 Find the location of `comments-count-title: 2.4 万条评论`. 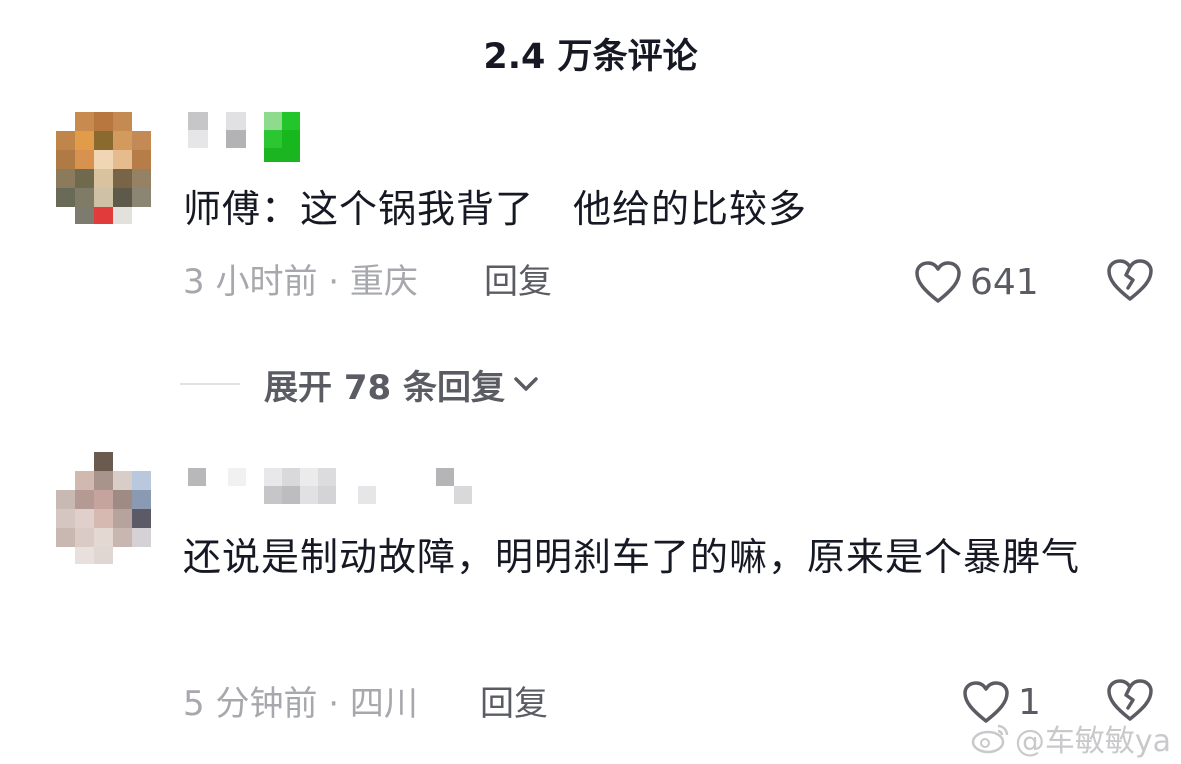

comments-count-title: 2.4 万条评论 is located at coordinates (590, 57).